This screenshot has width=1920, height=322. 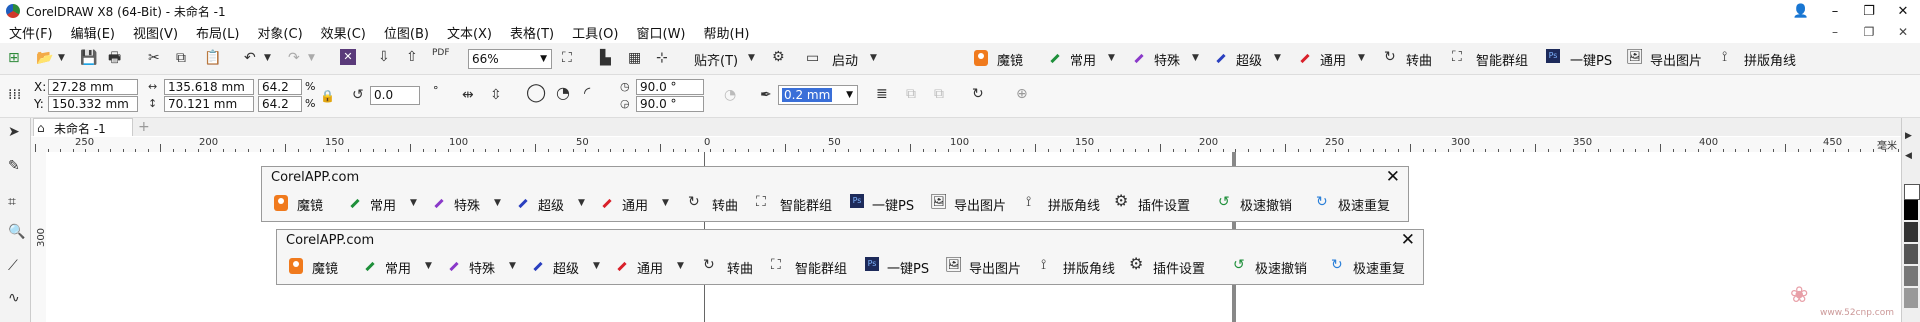 What do you see at coordinates (41, 128) in the screenshot?
I see `home-icon: ⌂` at bounding box center [41, 128].